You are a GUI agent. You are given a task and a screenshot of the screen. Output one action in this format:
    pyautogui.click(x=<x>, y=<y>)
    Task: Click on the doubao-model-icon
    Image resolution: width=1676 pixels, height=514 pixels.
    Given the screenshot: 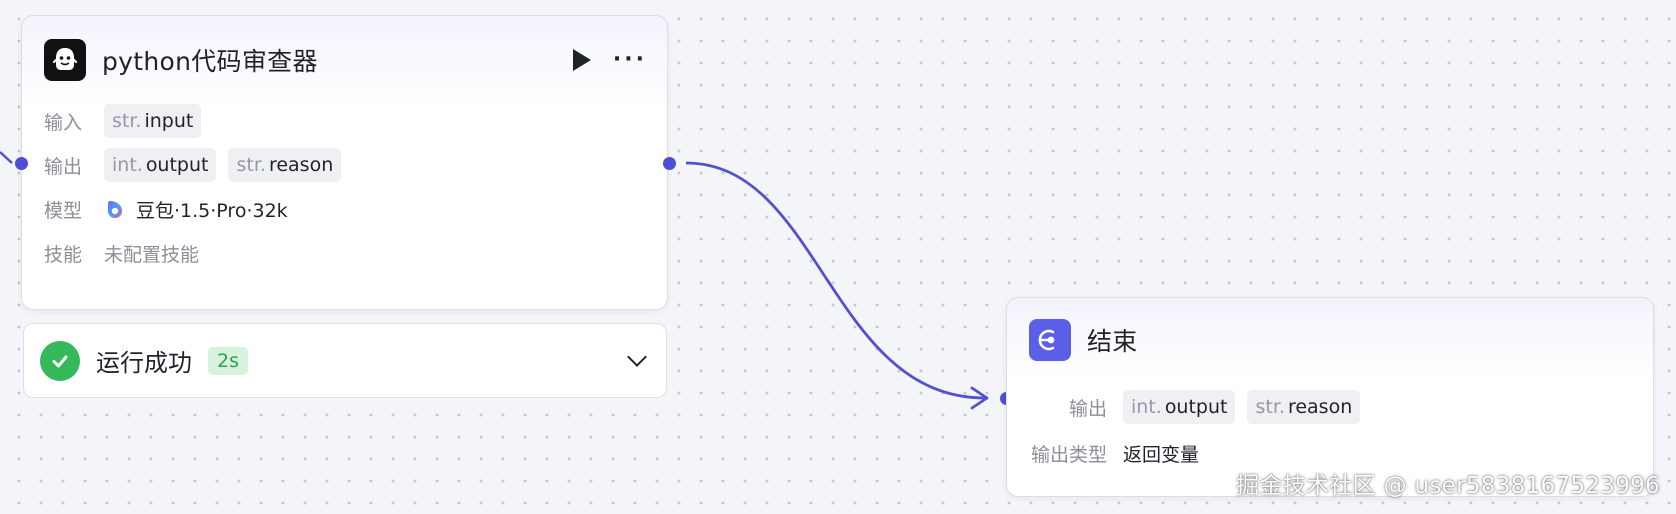 What is the action you would take?
    pyautogui.click(x=115, y=209)
    